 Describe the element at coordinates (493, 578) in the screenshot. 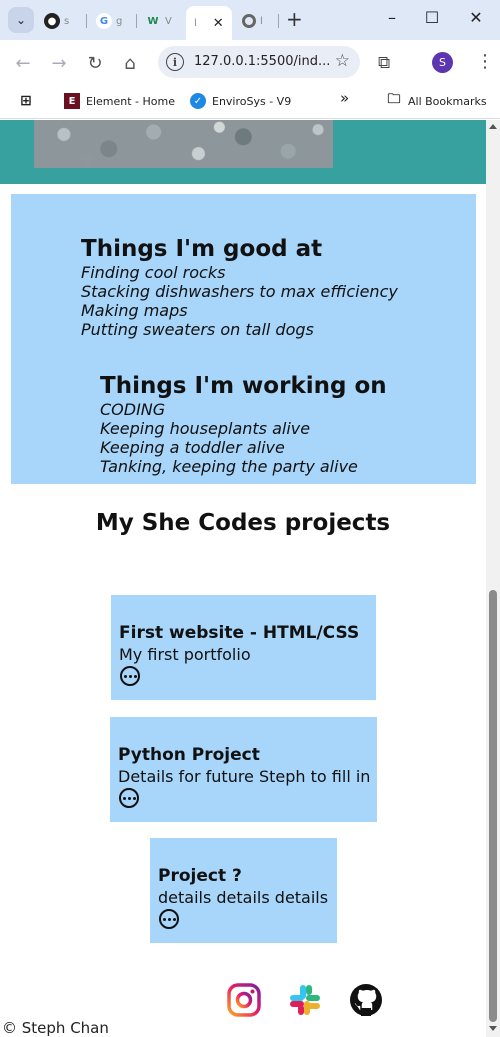

I see `scrollbar` at that location.